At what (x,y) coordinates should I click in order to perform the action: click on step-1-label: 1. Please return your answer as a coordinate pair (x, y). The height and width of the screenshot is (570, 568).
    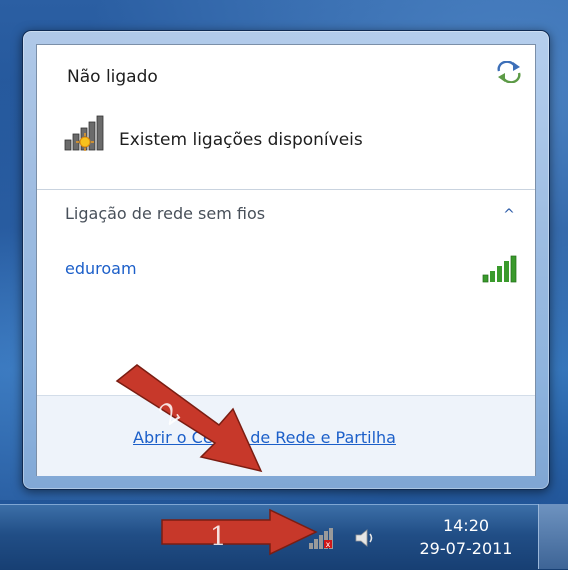
    Looking at the image, I should click on (218, 537).